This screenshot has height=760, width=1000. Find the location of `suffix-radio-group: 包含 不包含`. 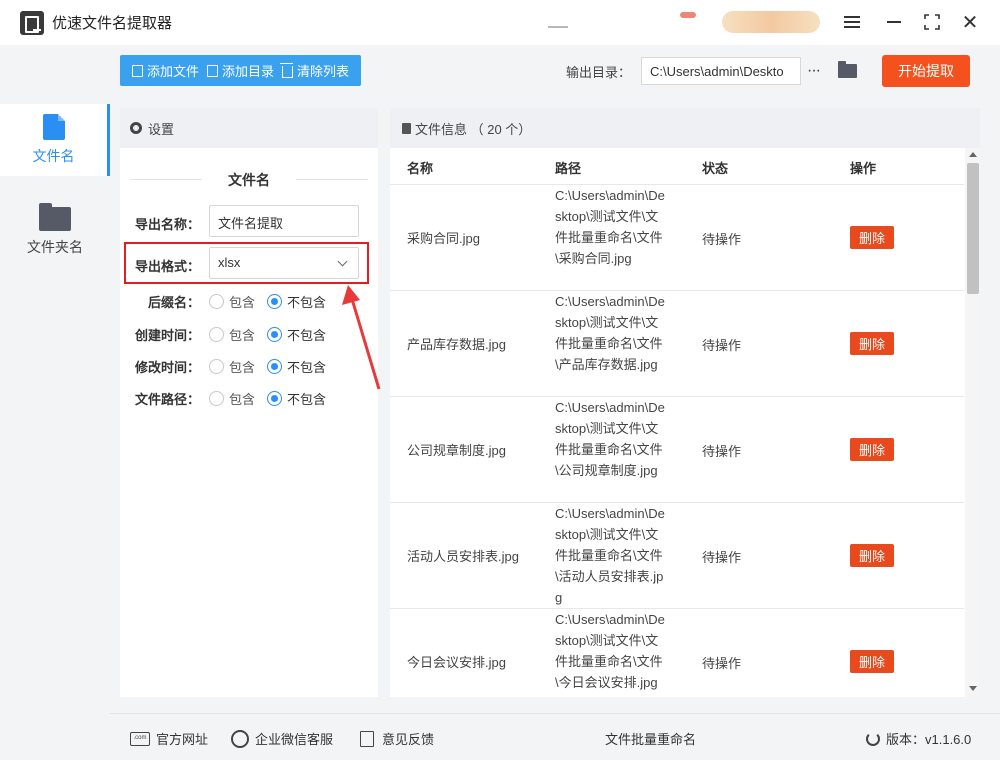

suffix-radio-group: 包含 不包含 is located at coordinates (273, 301).